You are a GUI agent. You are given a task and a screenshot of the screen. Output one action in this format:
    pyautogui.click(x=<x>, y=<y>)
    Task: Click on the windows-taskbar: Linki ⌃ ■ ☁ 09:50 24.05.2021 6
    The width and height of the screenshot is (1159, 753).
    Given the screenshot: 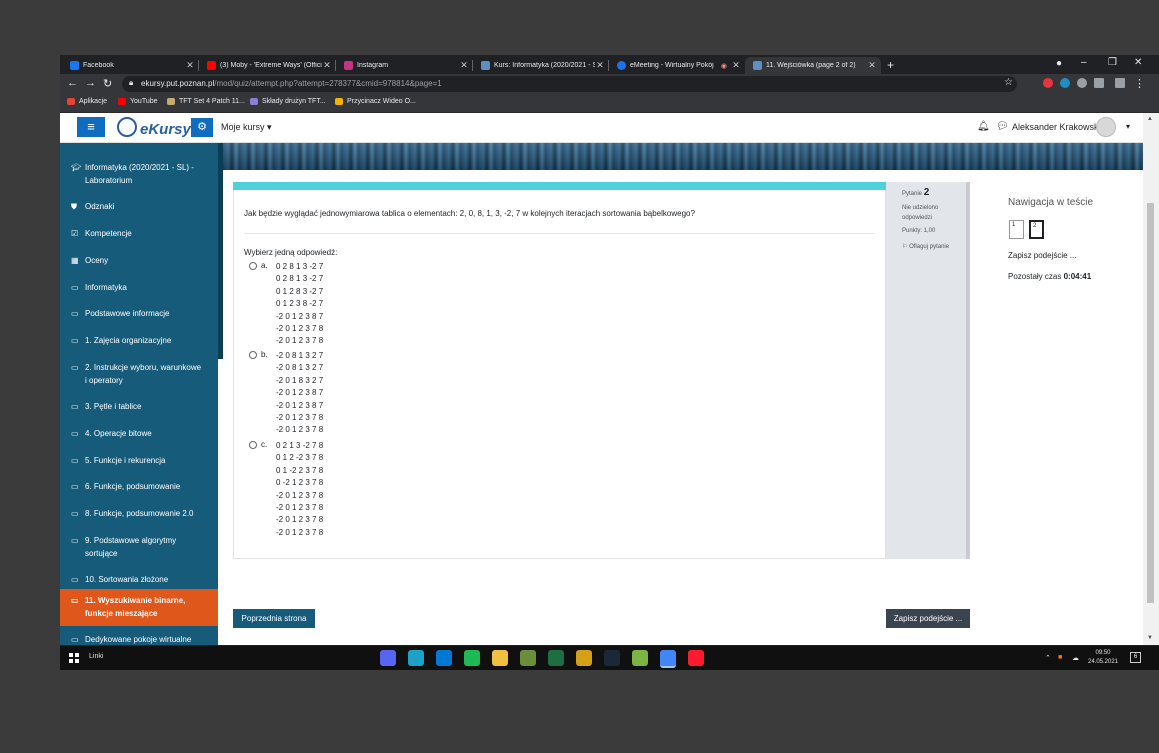 What is the action you would take?
    pyautogui.click(x=609, y=658)
    